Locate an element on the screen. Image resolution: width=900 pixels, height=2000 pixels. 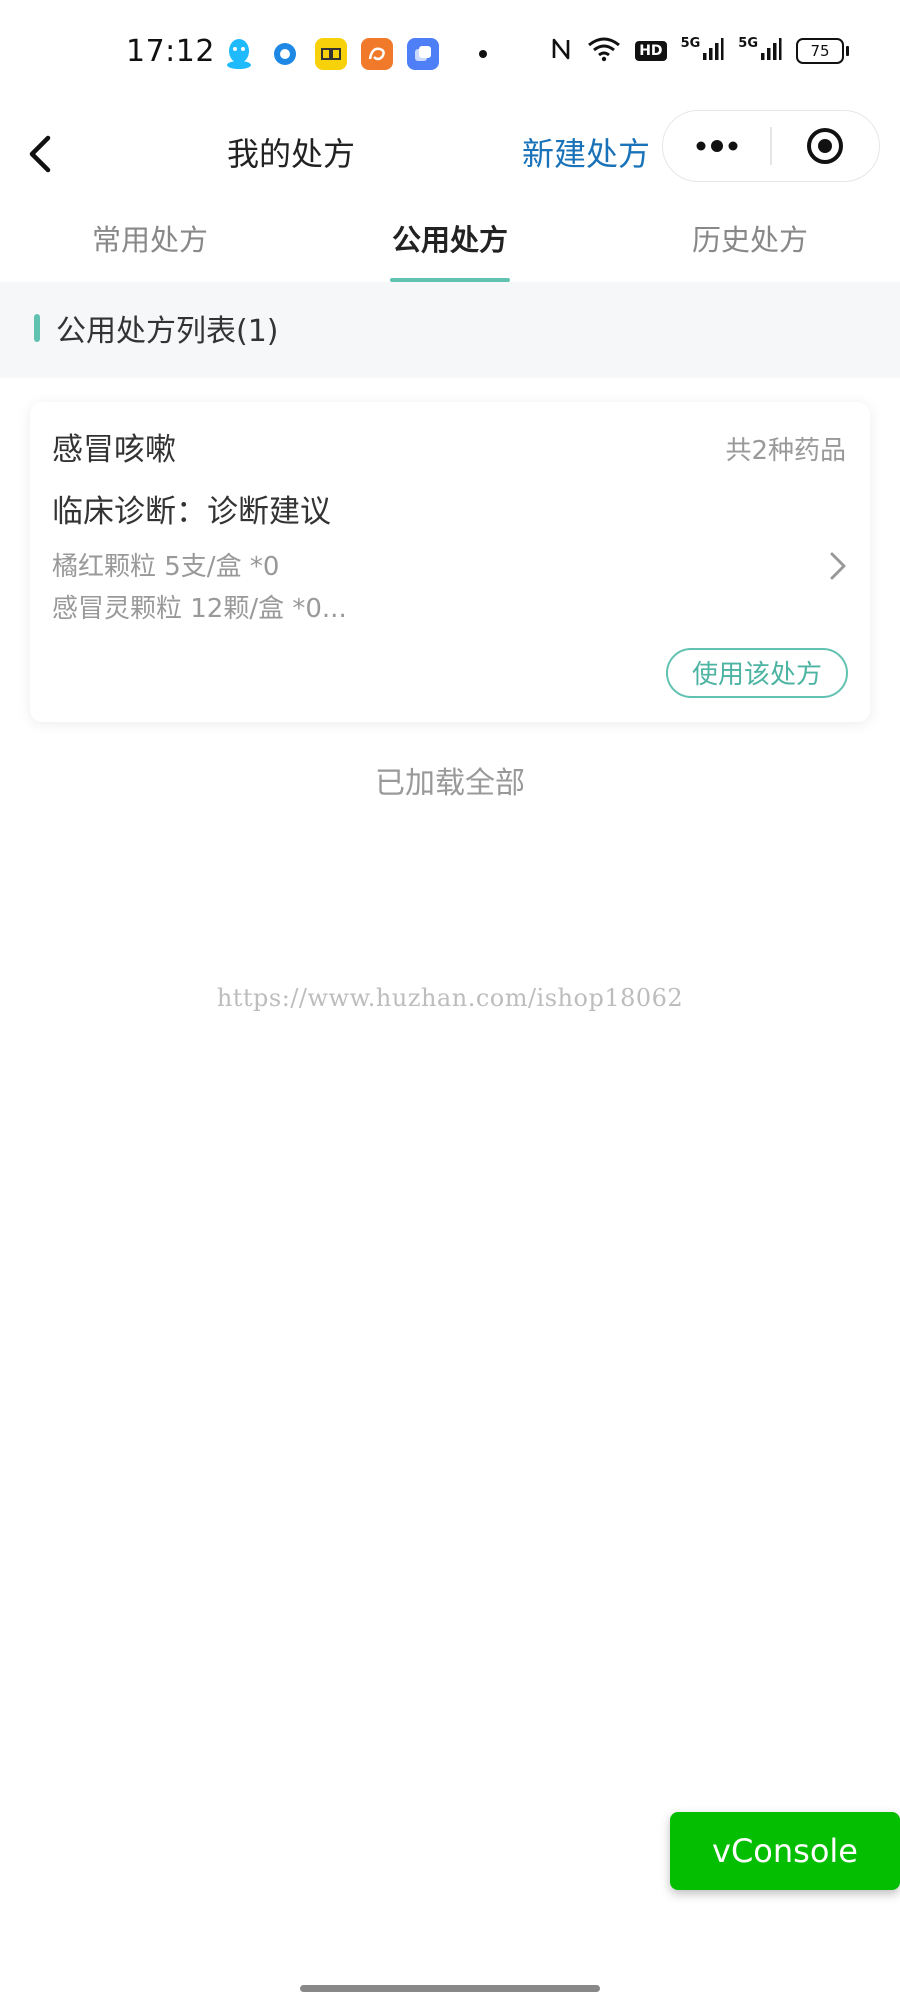
nfc-icon is located at coordinates (561, 51).